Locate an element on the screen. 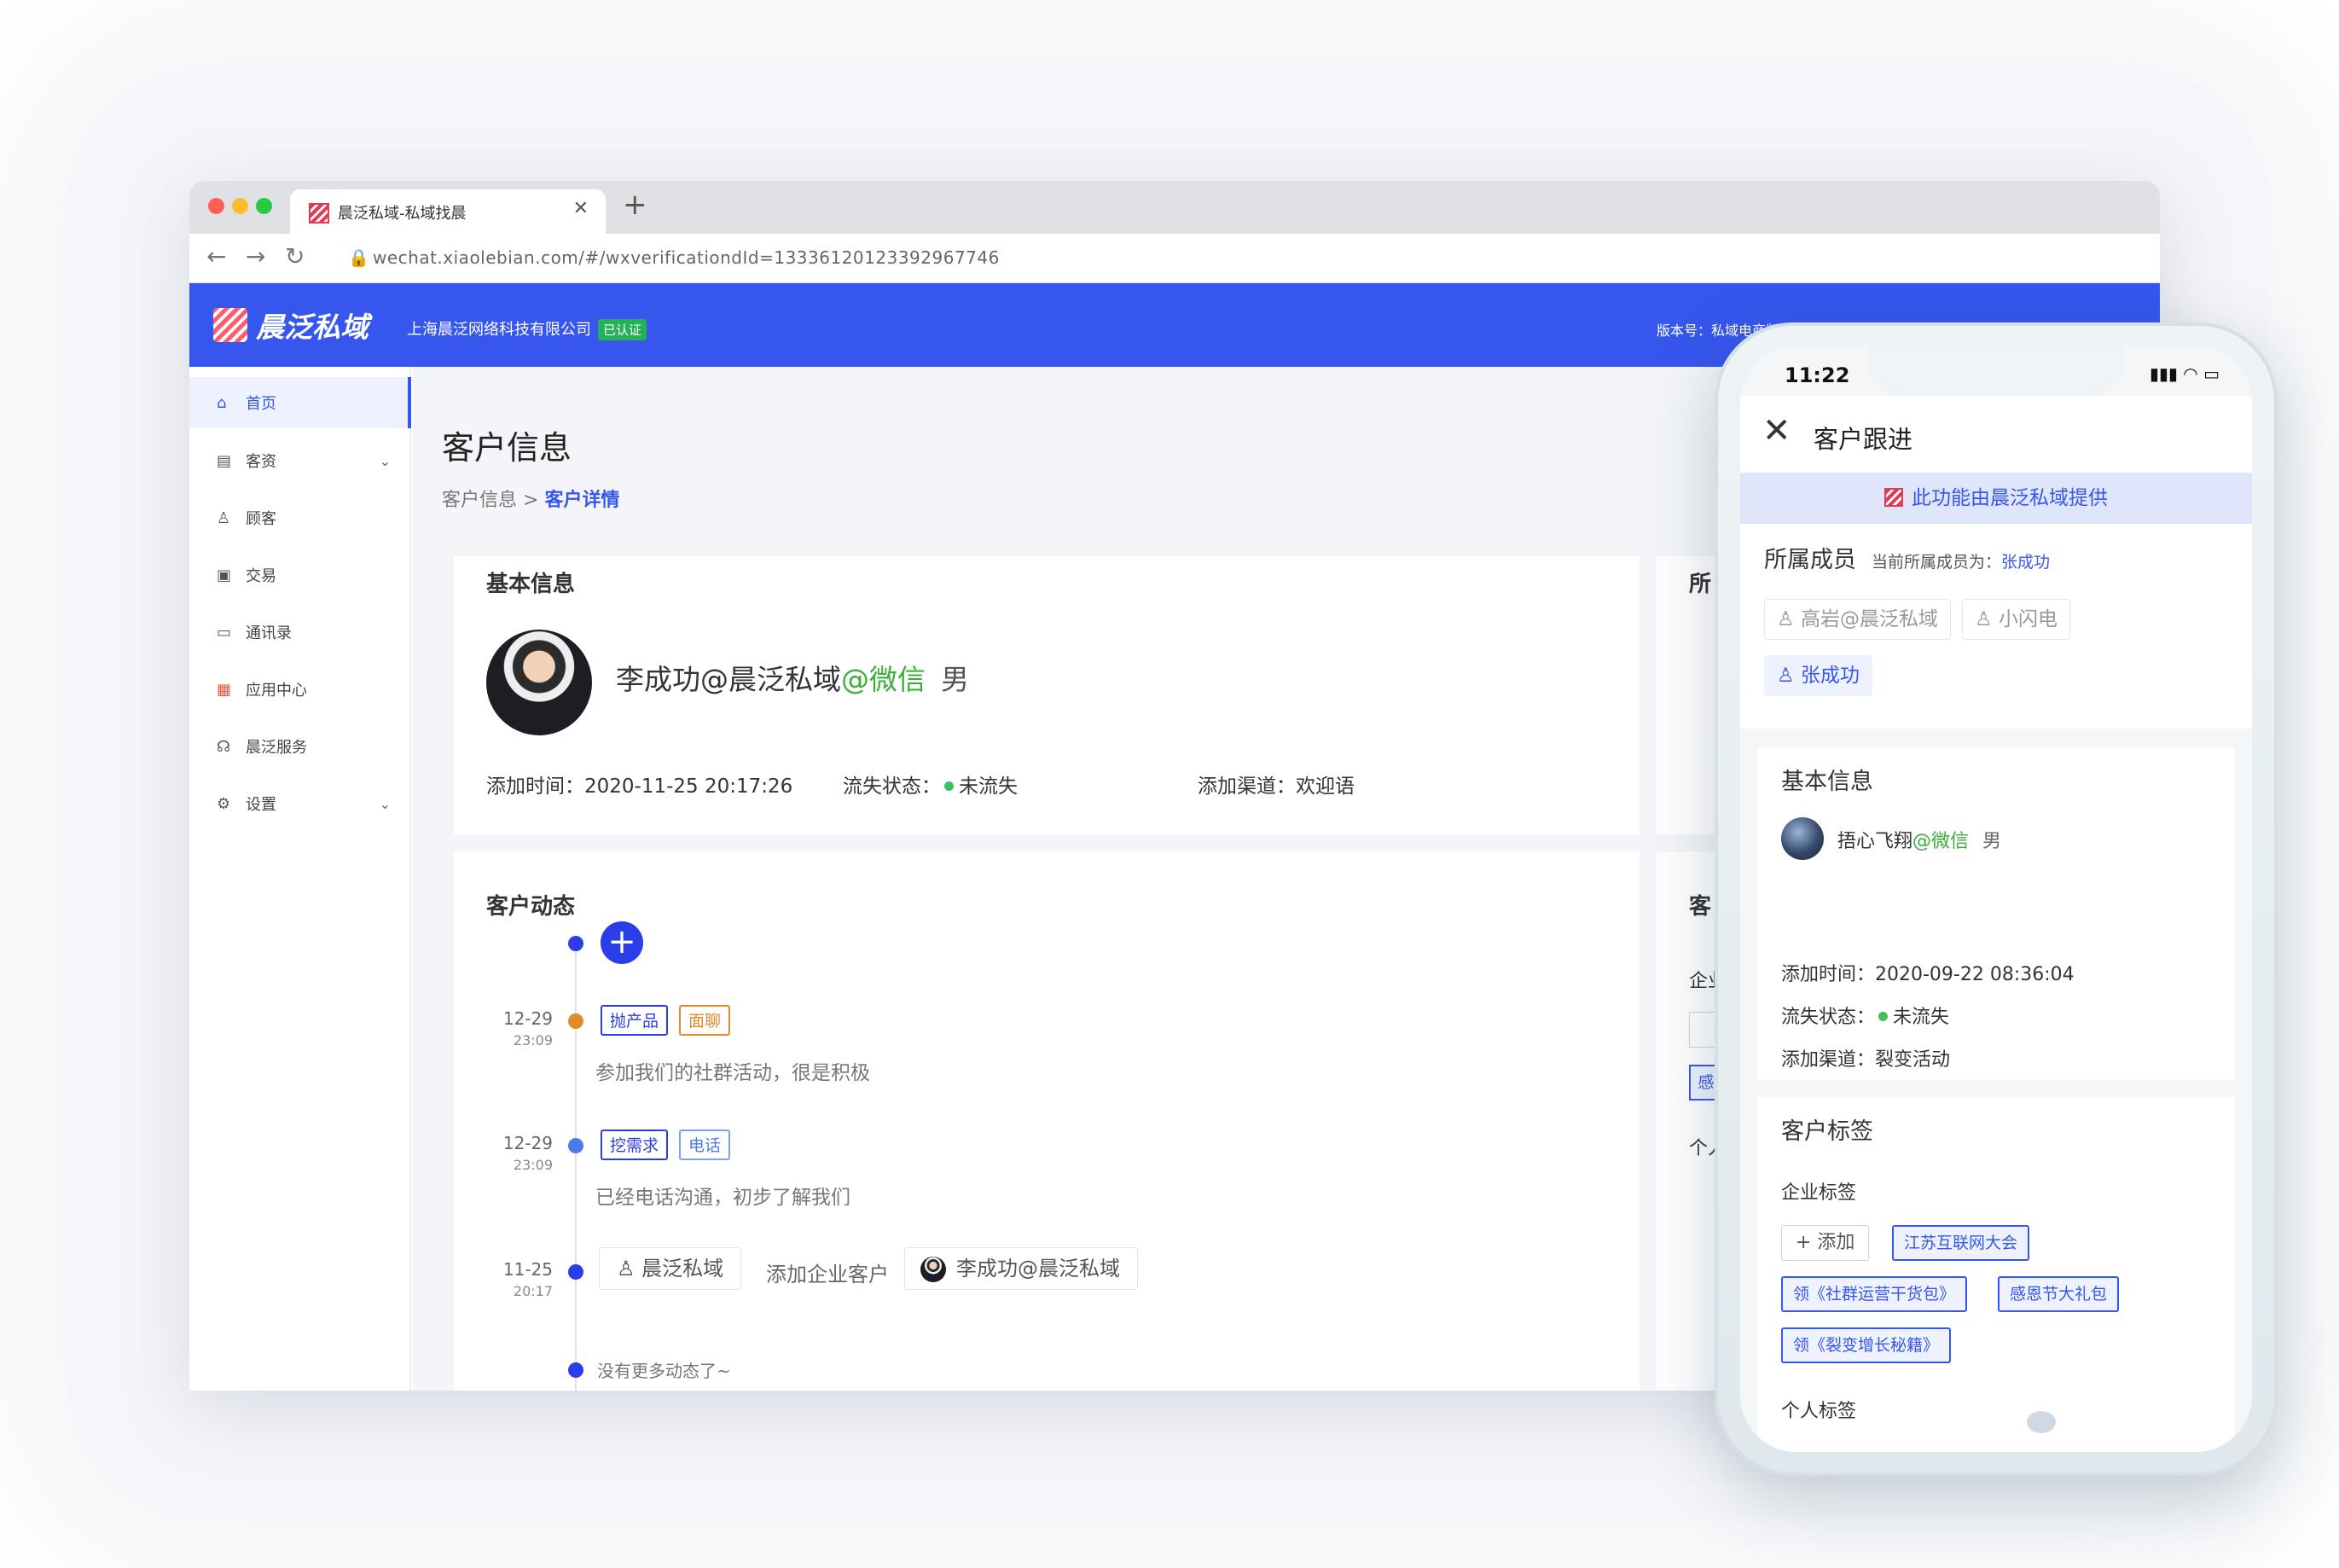 This screenshot has height=1568, width=2339. minimize-window-dot is located at coordinates (240, 206).